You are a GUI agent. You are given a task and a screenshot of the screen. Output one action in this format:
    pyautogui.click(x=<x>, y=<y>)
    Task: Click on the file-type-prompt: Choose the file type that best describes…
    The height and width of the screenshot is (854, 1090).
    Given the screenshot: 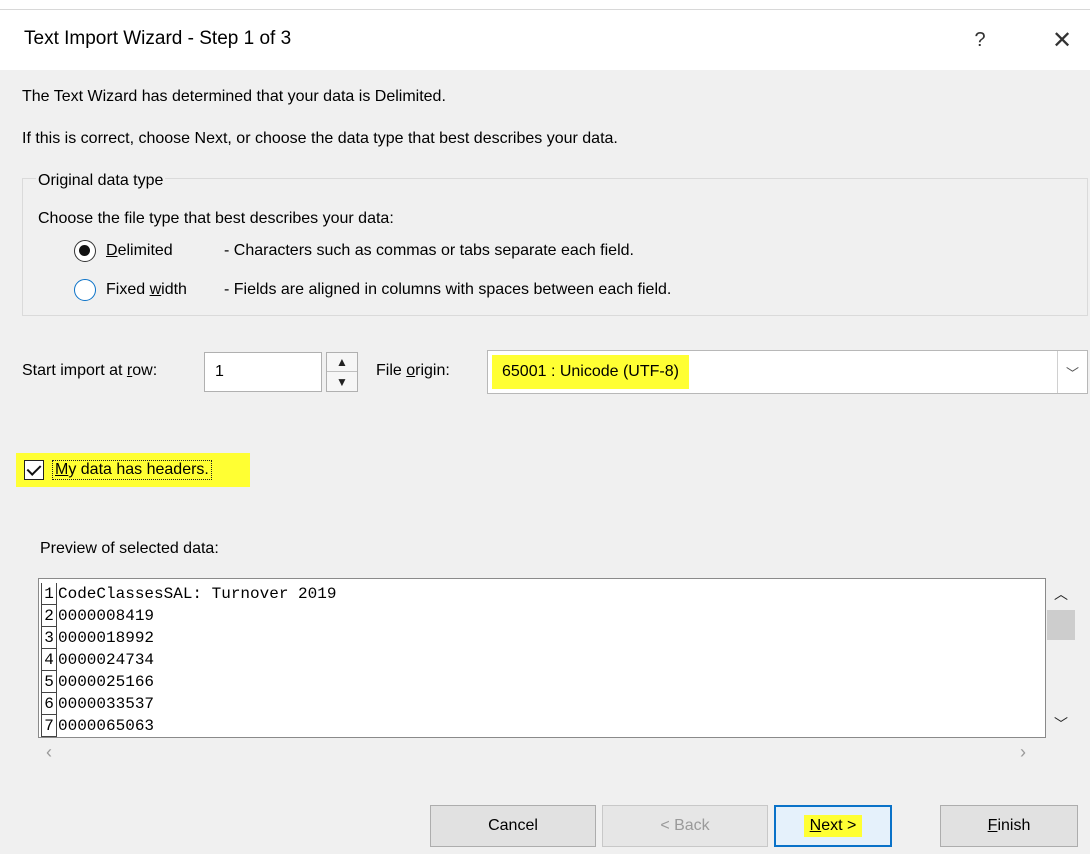 What is the action you would take?
    pyautogui.click(x=216, y=218)
    